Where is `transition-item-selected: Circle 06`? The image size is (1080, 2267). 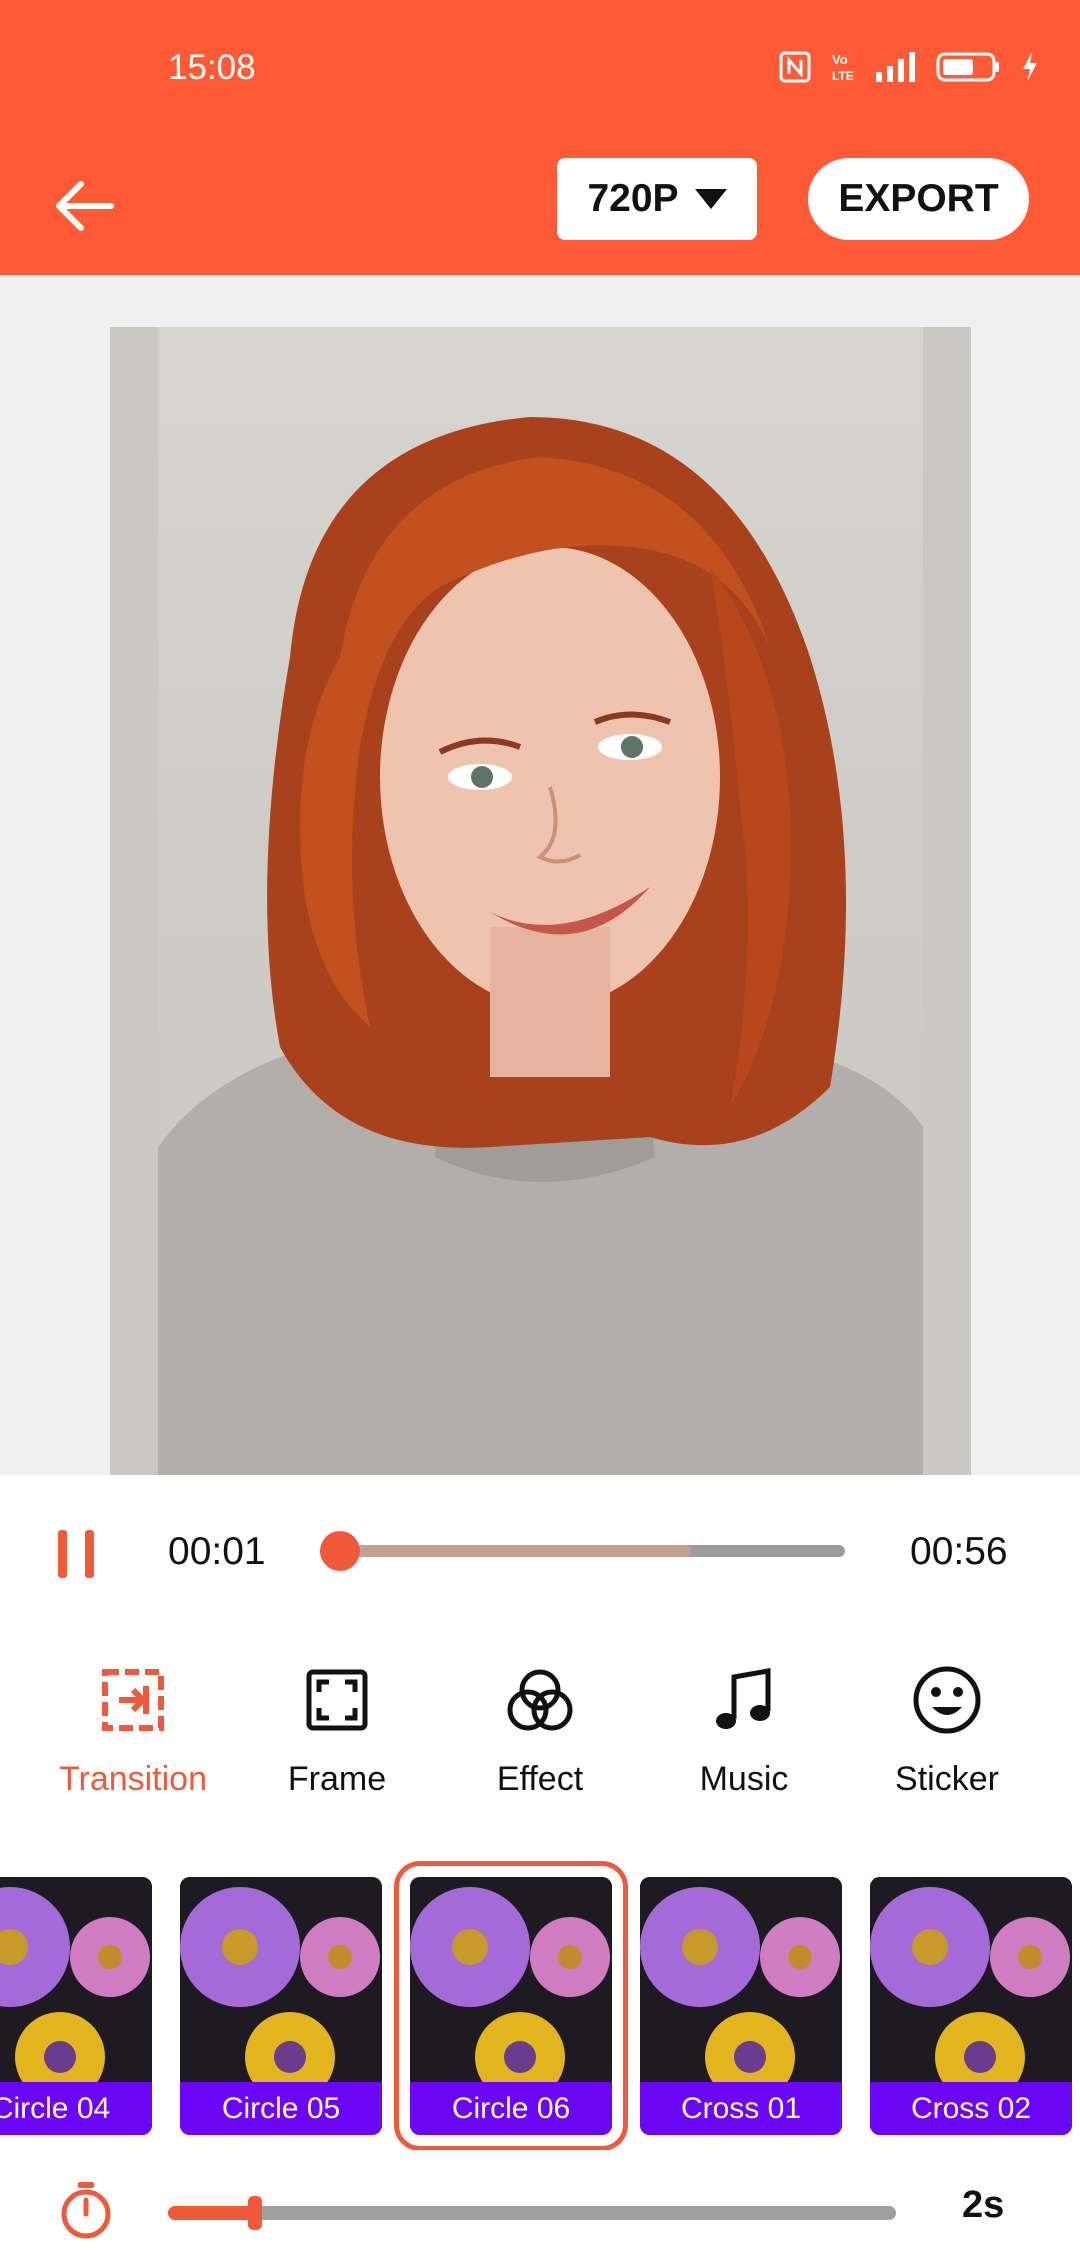 transition-item-selected: Circle 06 is located at coordinates (511, 2005).